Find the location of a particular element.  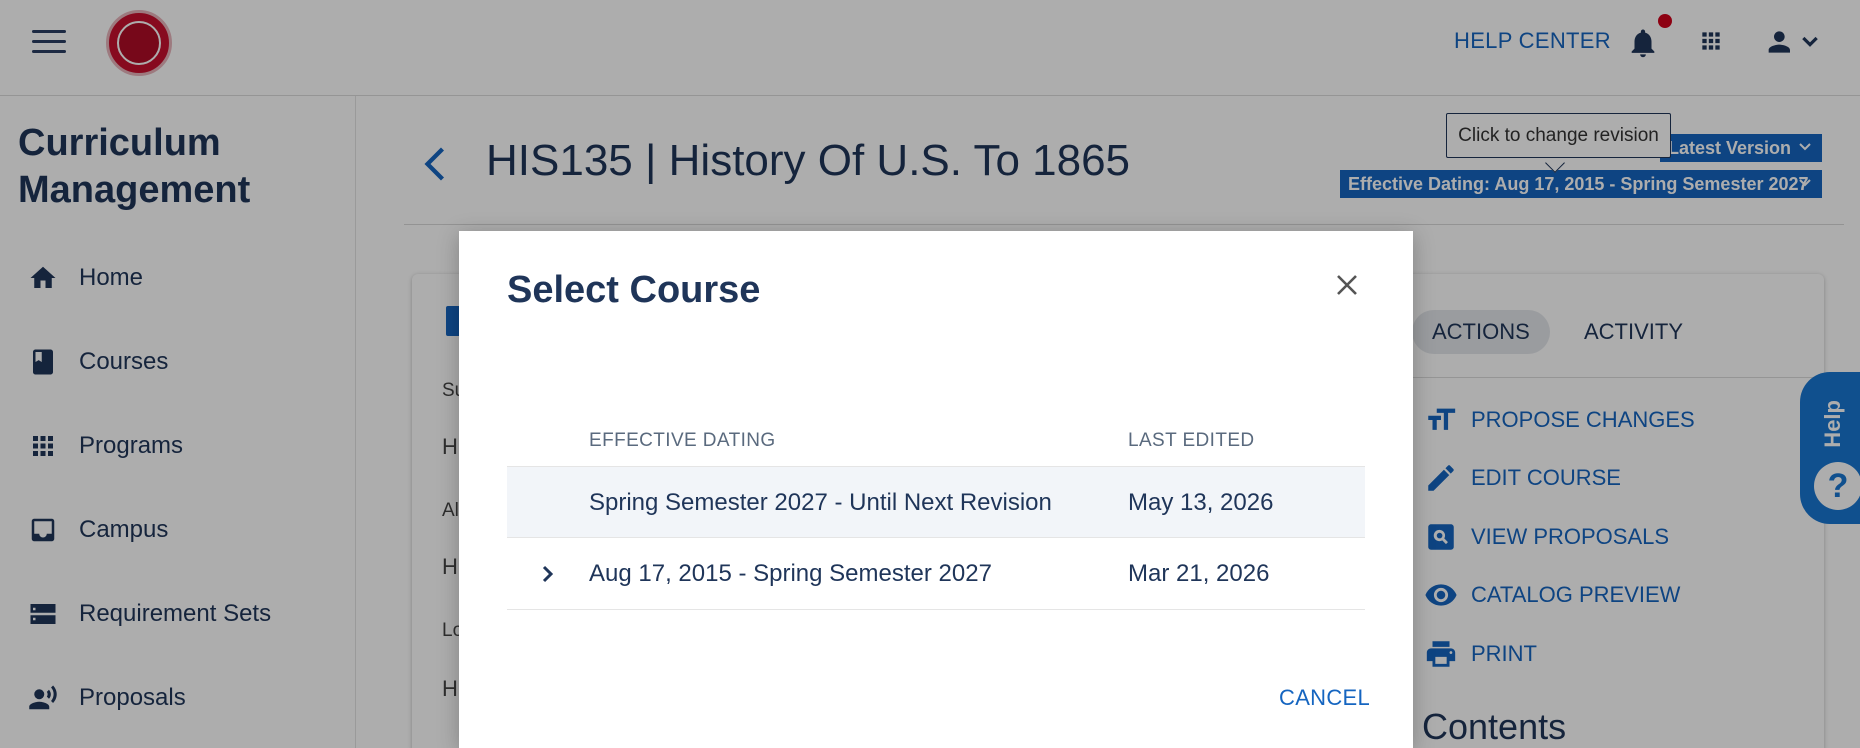

close-icon is located at coordinates (1347, 285).